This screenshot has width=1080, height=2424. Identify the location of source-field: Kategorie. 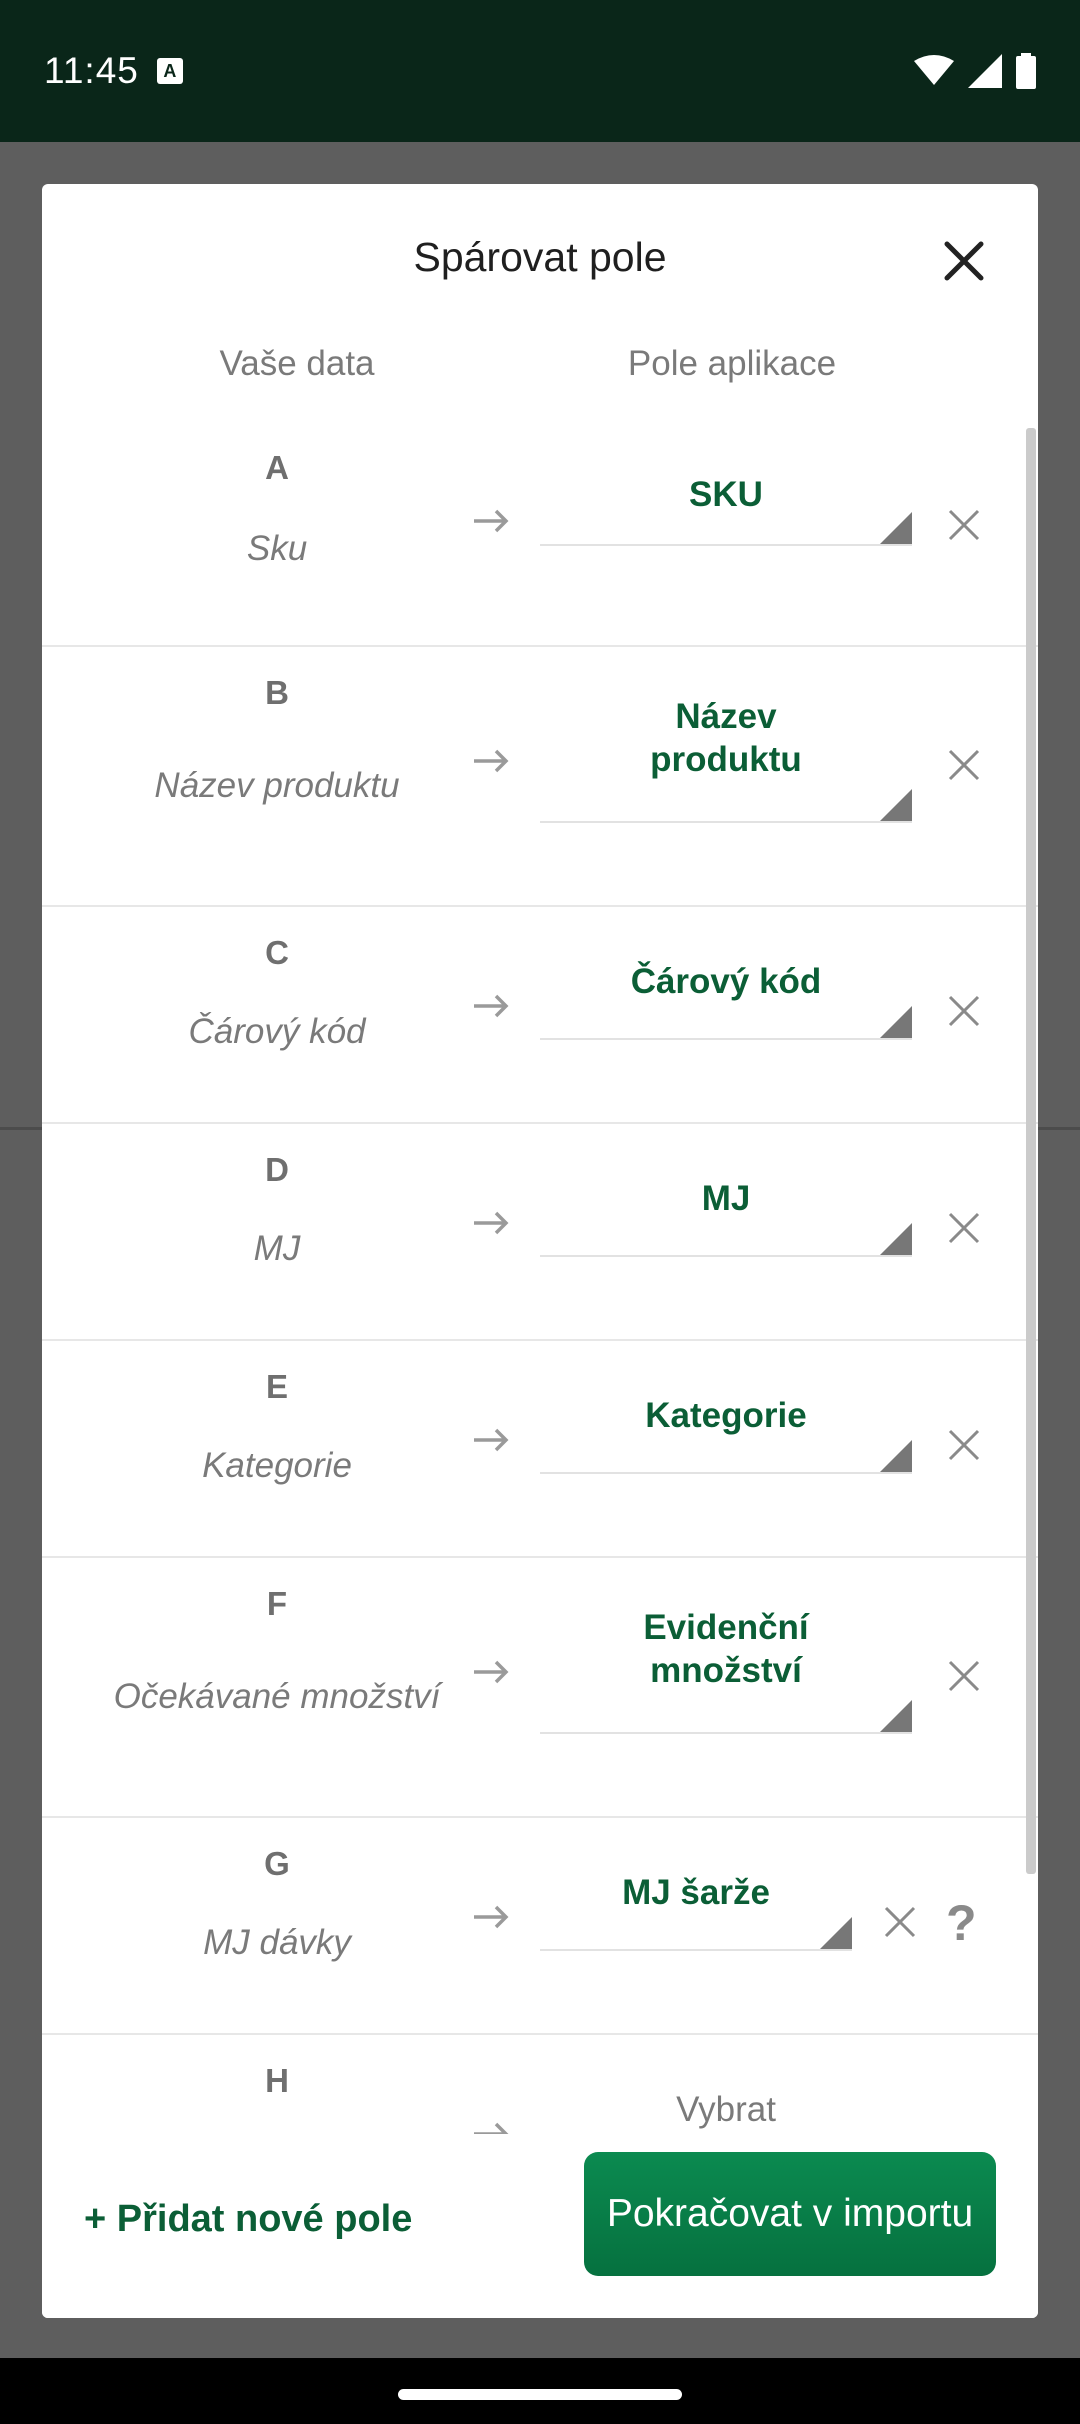
(277, 1465).